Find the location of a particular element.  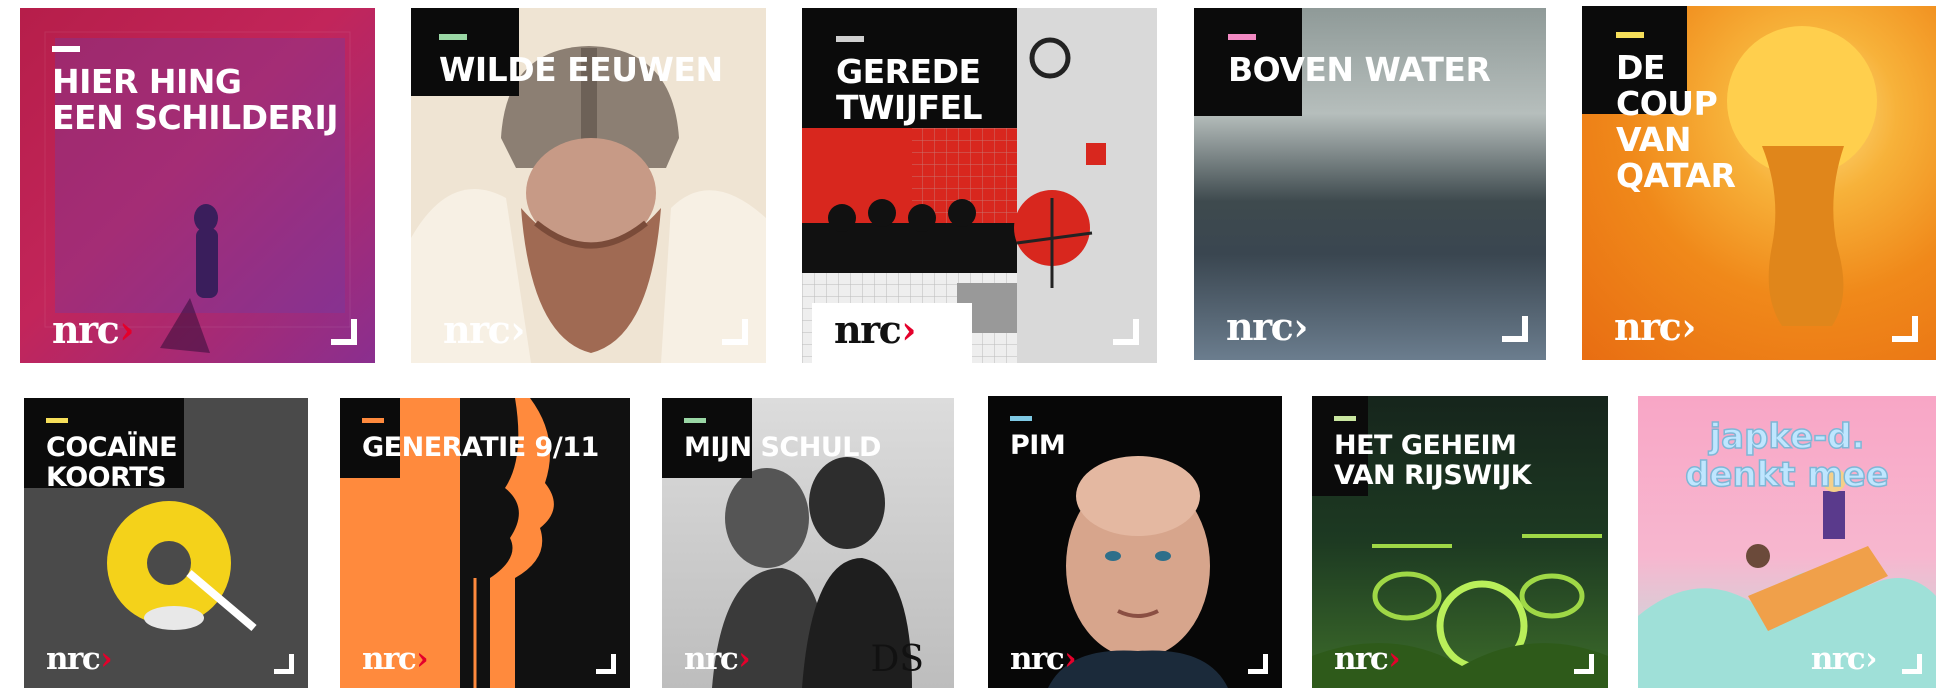

podcast-title: GEREDE TWIJFEL is located at coordinates (909, 89).